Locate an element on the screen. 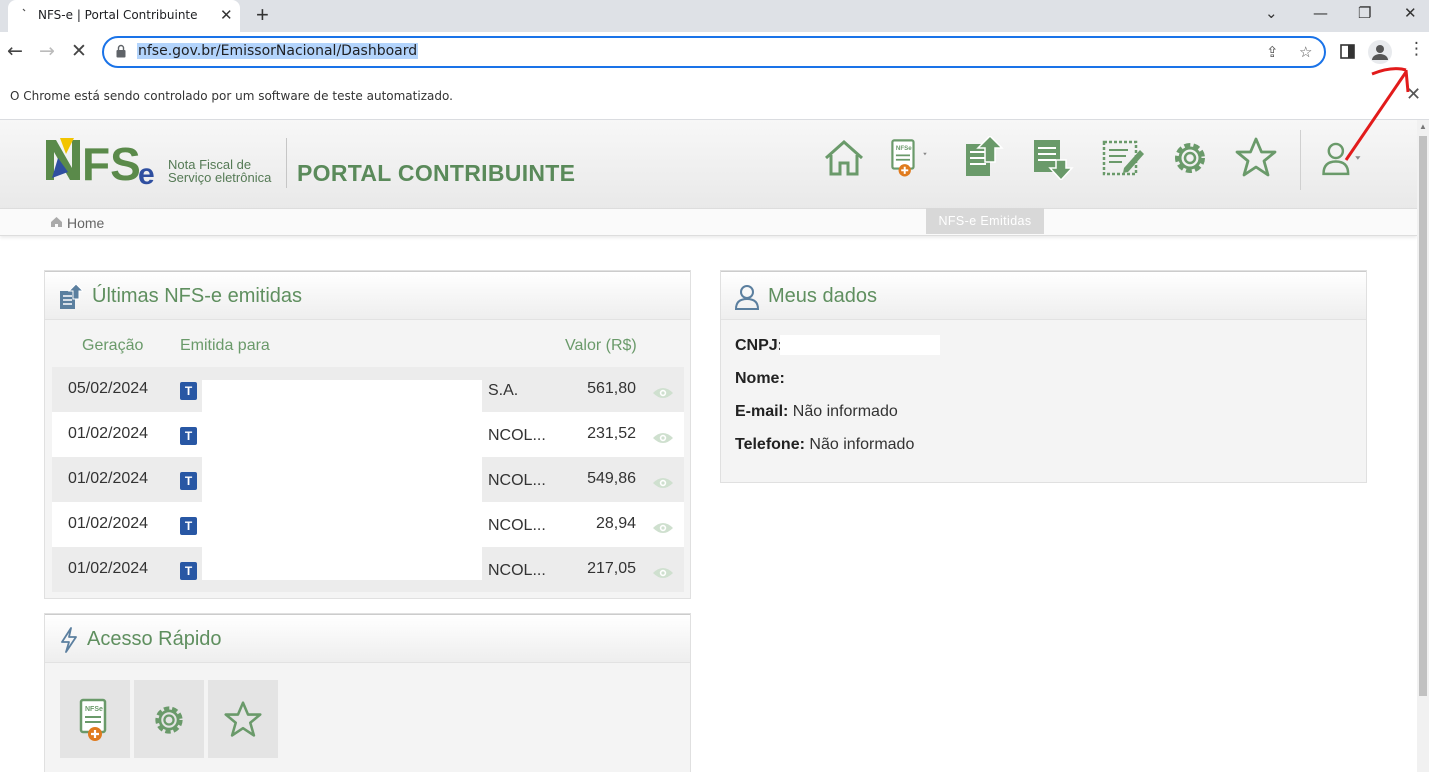 The width and height of the screenshot is (1429, 772). profile-avatar is located at coordinates (1380, 52).